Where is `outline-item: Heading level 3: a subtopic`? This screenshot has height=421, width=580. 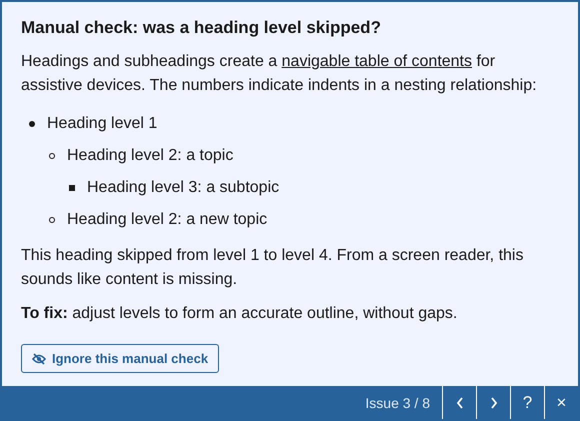
outline-item: Heading level 3: a subtopic is located at coordinates (183, 188).